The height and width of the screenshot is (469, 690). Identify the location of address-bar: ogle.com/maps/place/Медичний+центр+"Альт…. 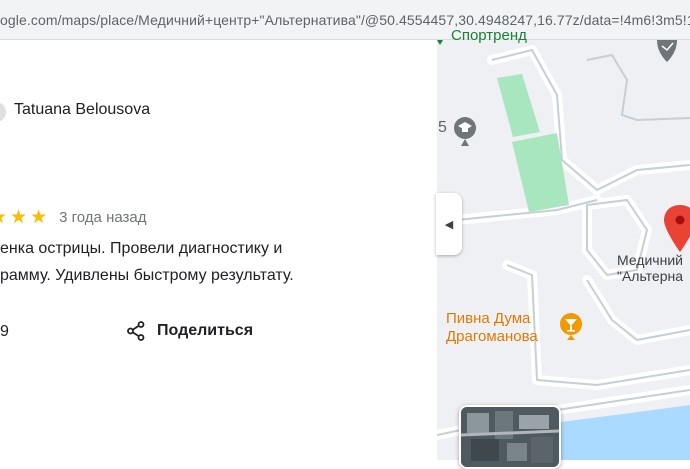
(345, 20).